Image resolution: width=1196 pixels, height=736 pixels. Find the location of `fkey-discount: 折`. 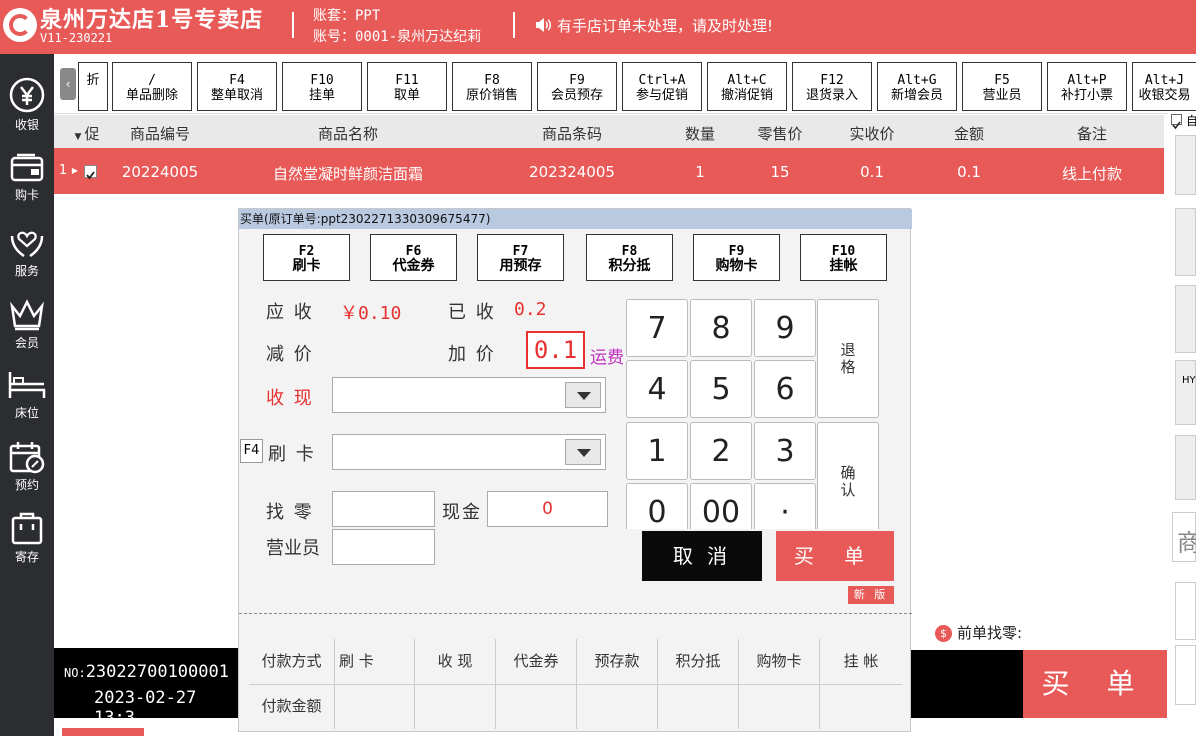

fkey-discount: 折 is located at coordinates (93, 86).